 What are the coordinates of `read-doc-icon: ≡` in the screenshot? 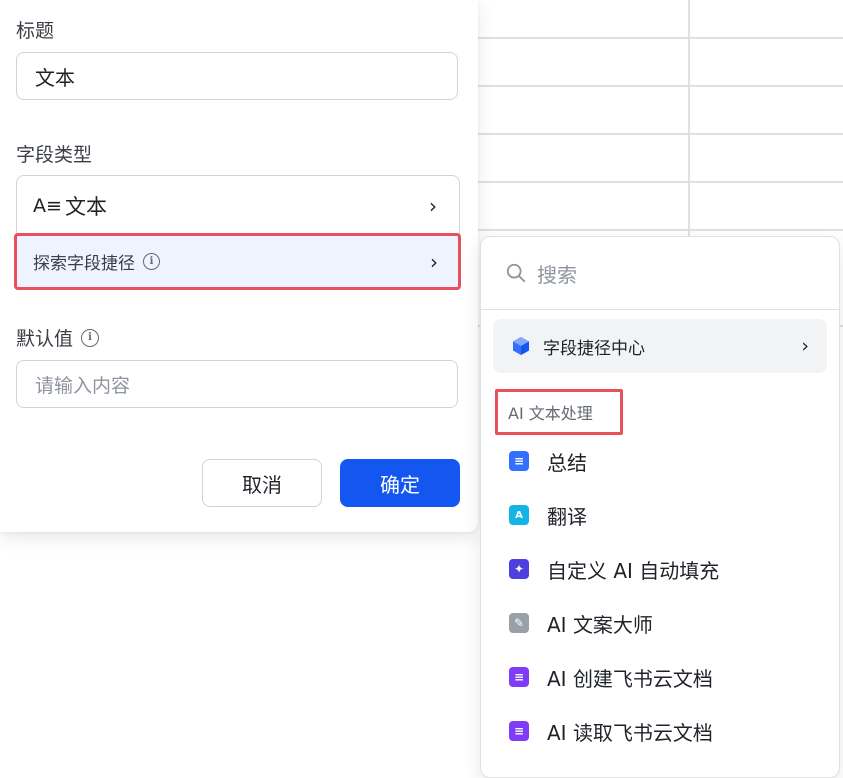 It's located at (519, 731).